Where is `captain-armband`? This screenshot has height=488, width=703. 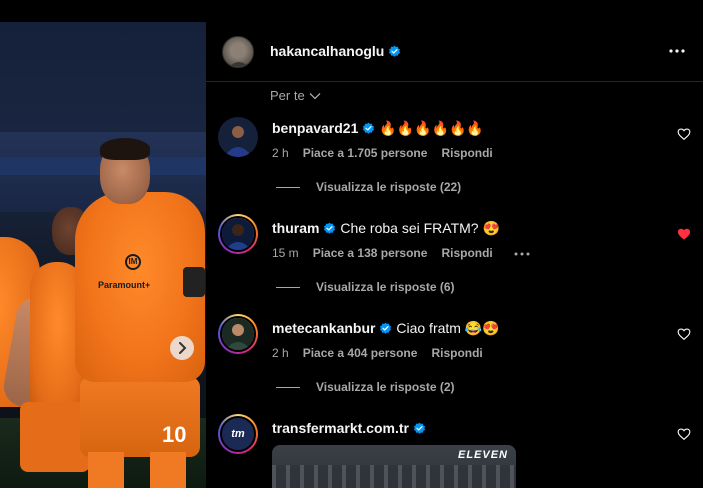 captain-armband is located at coordinates (194, 282).